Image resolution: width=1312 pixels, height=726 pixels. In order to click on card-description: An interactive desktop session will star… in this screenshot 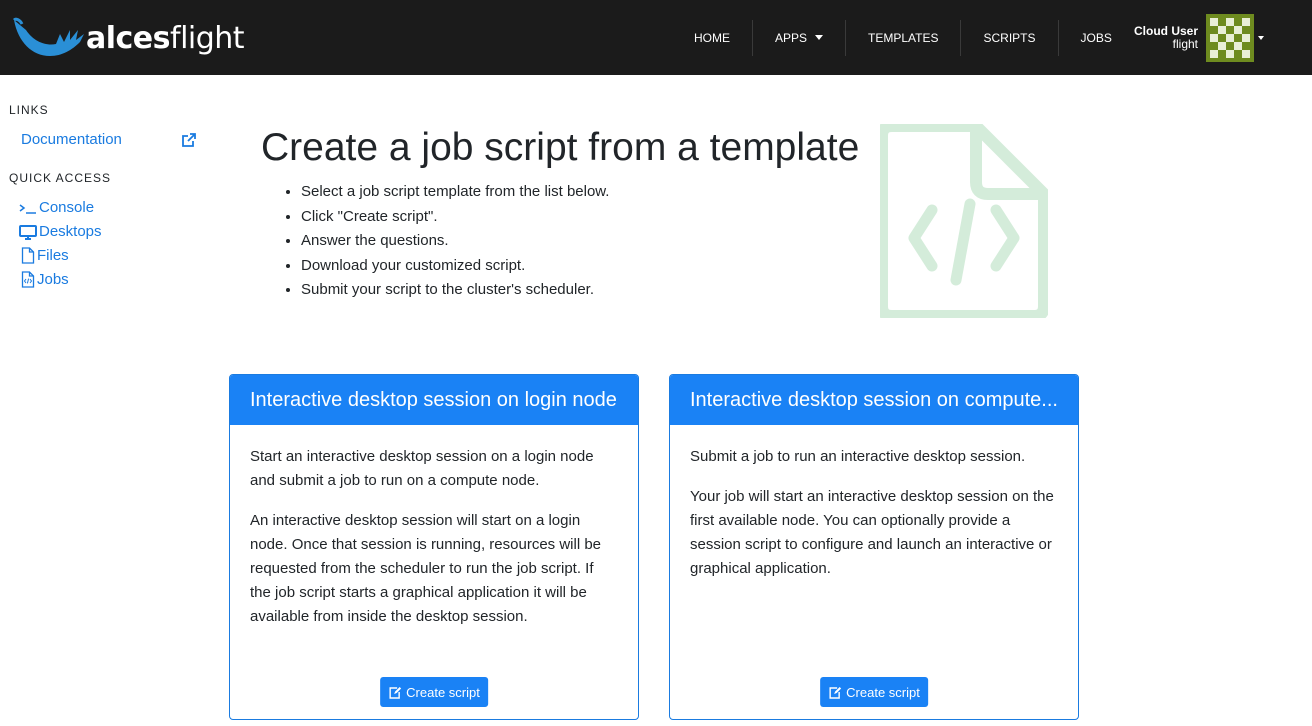, I will do `click(426, 568)`.